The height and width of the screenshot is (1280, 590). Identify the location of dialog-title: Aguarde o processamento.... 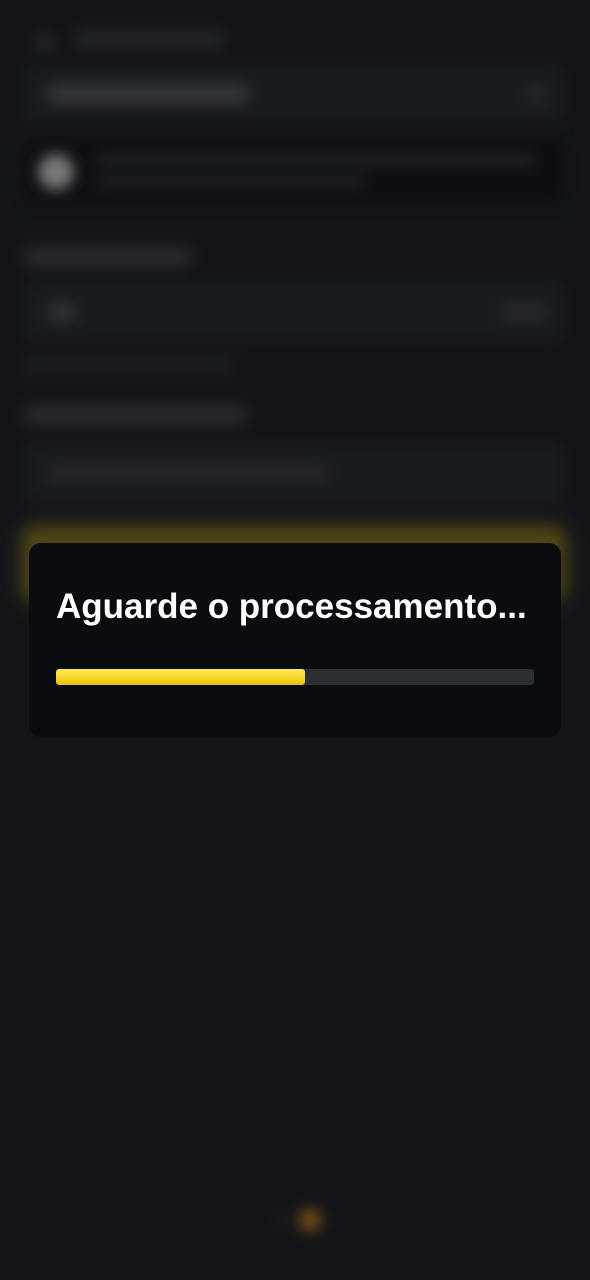
(291, 606).